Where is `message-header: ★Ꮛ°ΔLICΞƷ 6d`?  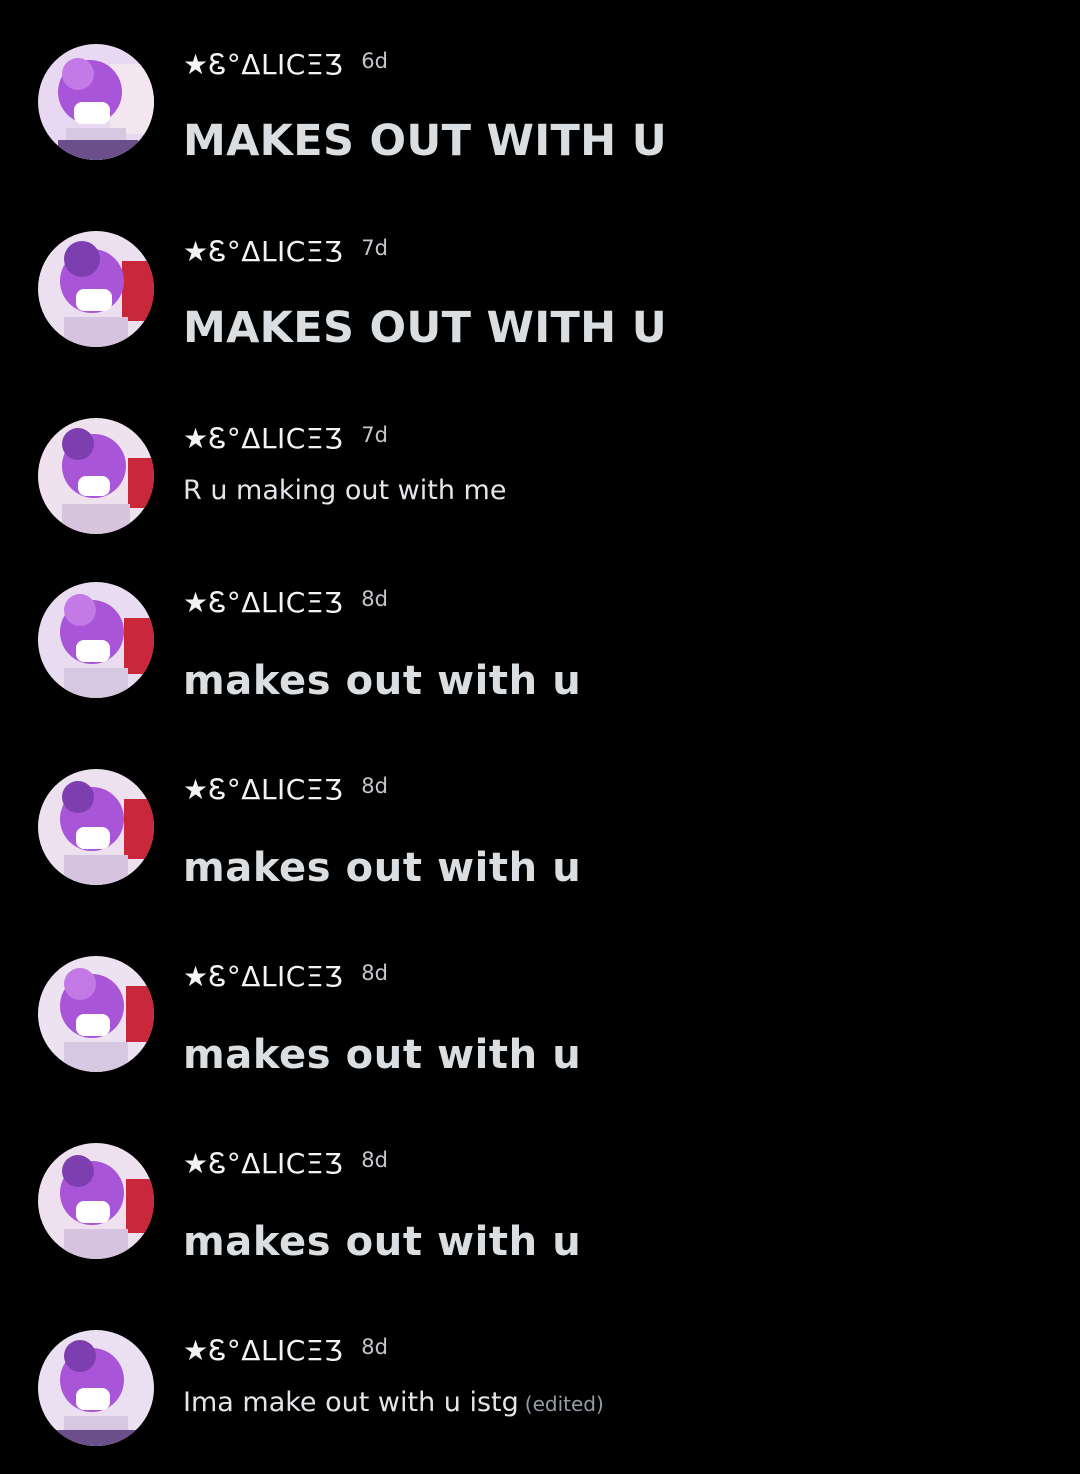
message-header: ★Ꮛ°ΔLICΞƷ 6d is located at coordinates (285, 68).